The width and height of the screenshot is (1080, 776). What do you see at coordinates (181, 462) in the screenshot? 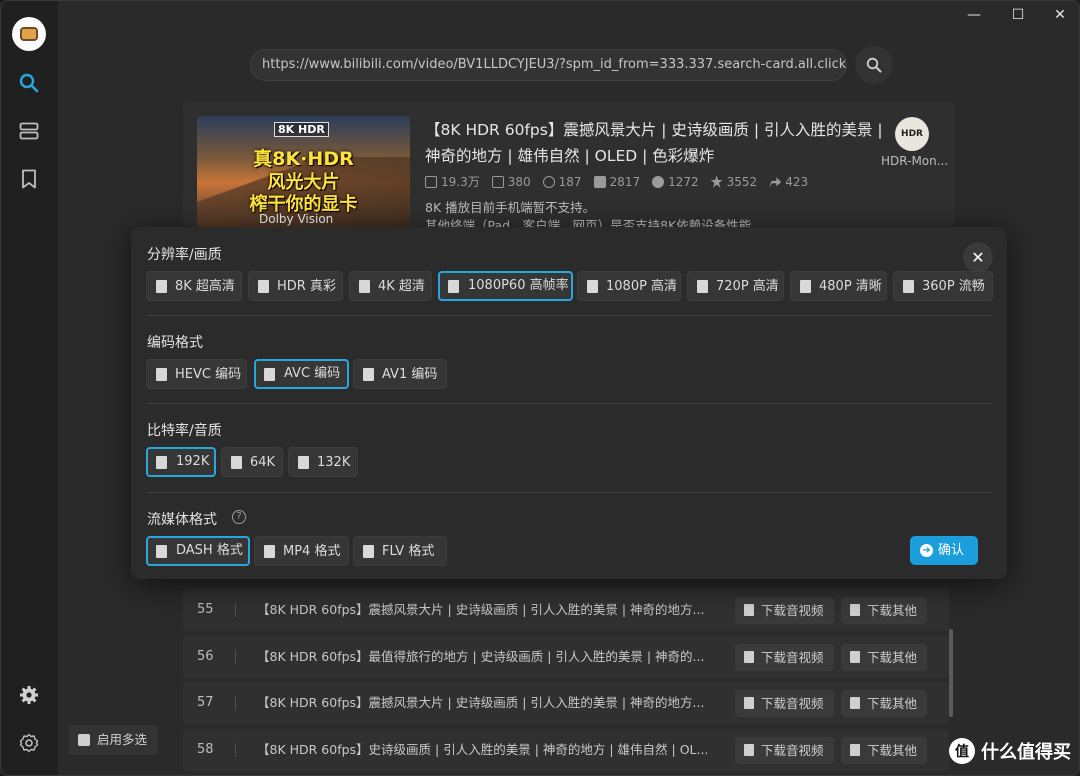
I see `bitrate-option: 192K` at bounding box center [181, 462].